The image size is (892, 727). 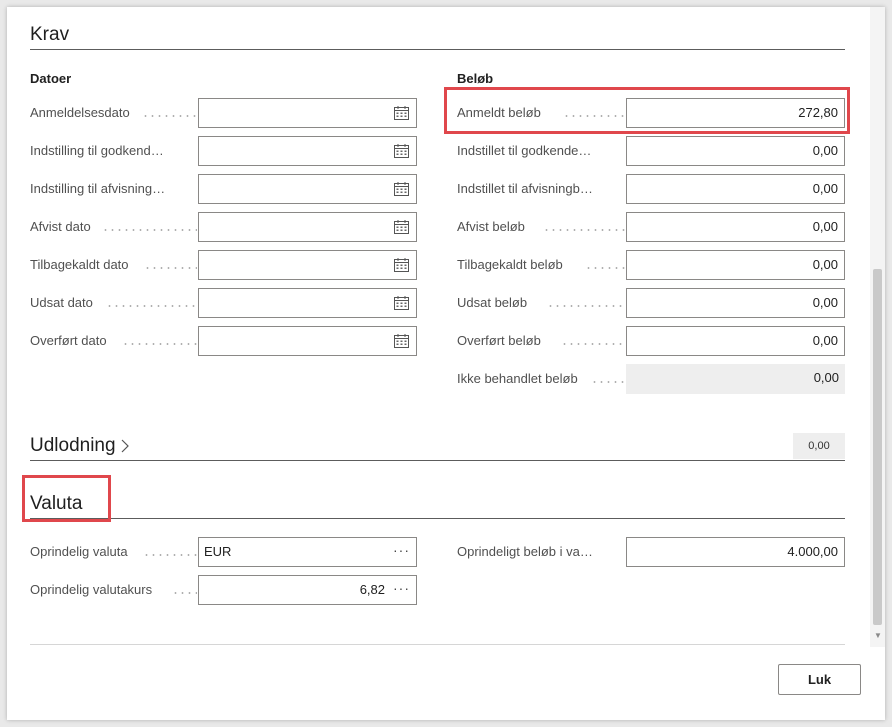 I want to click on field-label: Oprindelig valutakurs, so click(x=91, y=589).